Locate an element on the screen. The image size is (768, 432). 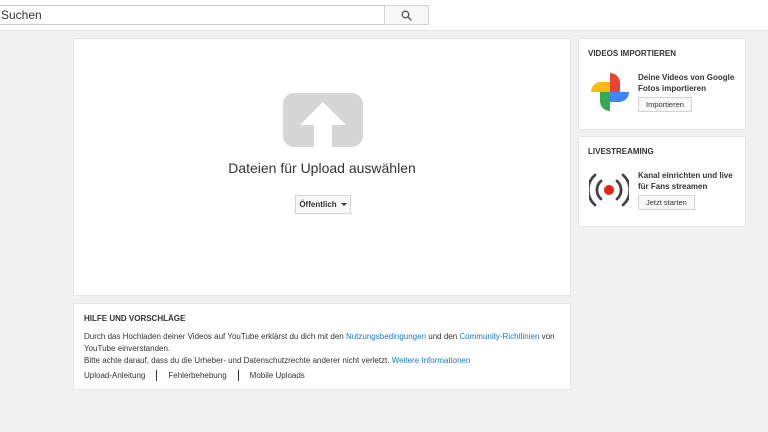
upload-guide-link: Upload-Anleitung is located at coordinates (114, 375).